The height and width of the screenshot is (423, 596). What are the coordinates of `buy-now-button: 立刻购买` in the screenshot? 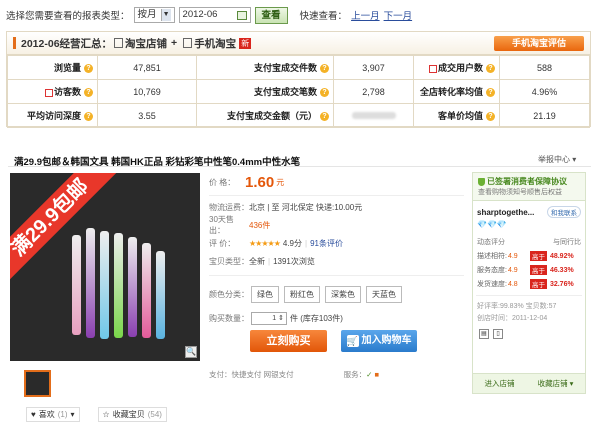 It's located at (288, 341).